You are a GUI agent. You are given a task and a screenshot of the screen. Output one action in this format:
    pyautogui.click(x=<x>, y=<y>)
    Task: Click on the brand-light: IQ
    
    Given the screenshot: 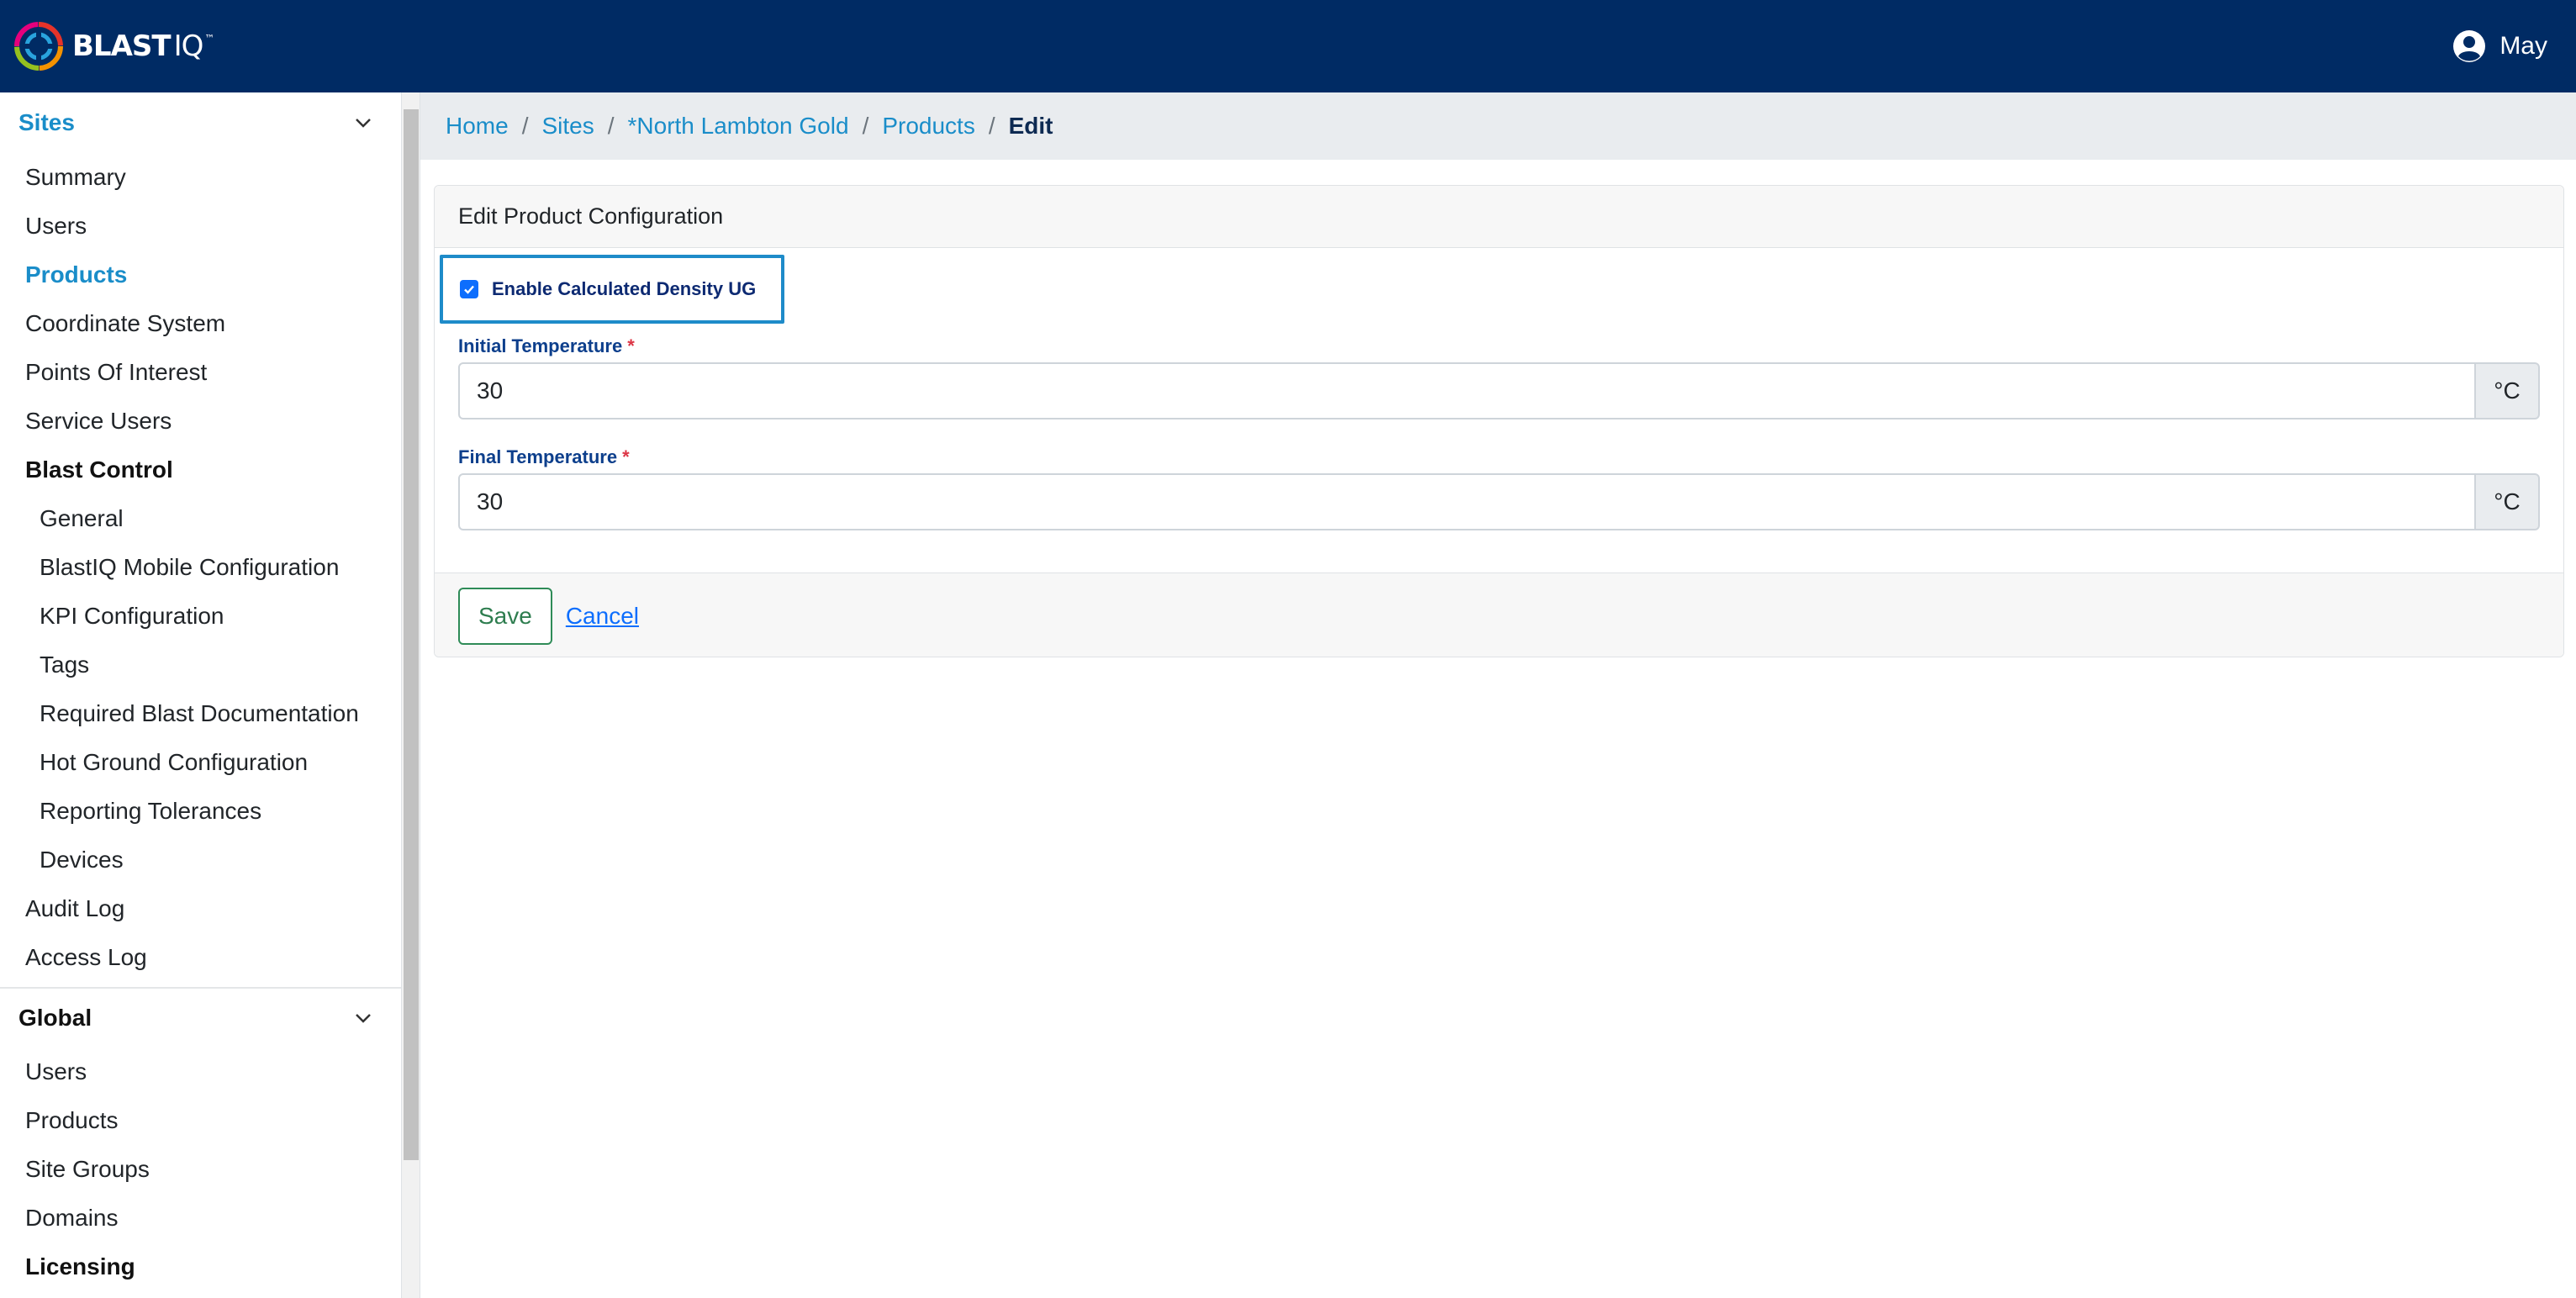 What is the action you would take?
    pyautogui.click(x=188, y=46)
    